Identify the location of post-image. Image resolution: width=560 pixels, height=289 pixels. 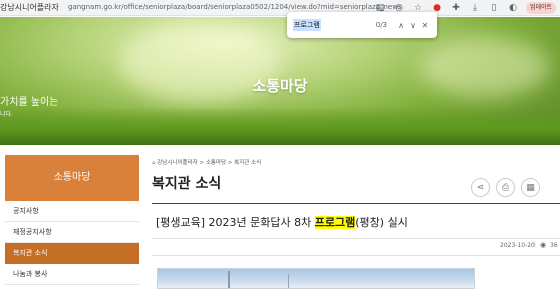
(316, 278).